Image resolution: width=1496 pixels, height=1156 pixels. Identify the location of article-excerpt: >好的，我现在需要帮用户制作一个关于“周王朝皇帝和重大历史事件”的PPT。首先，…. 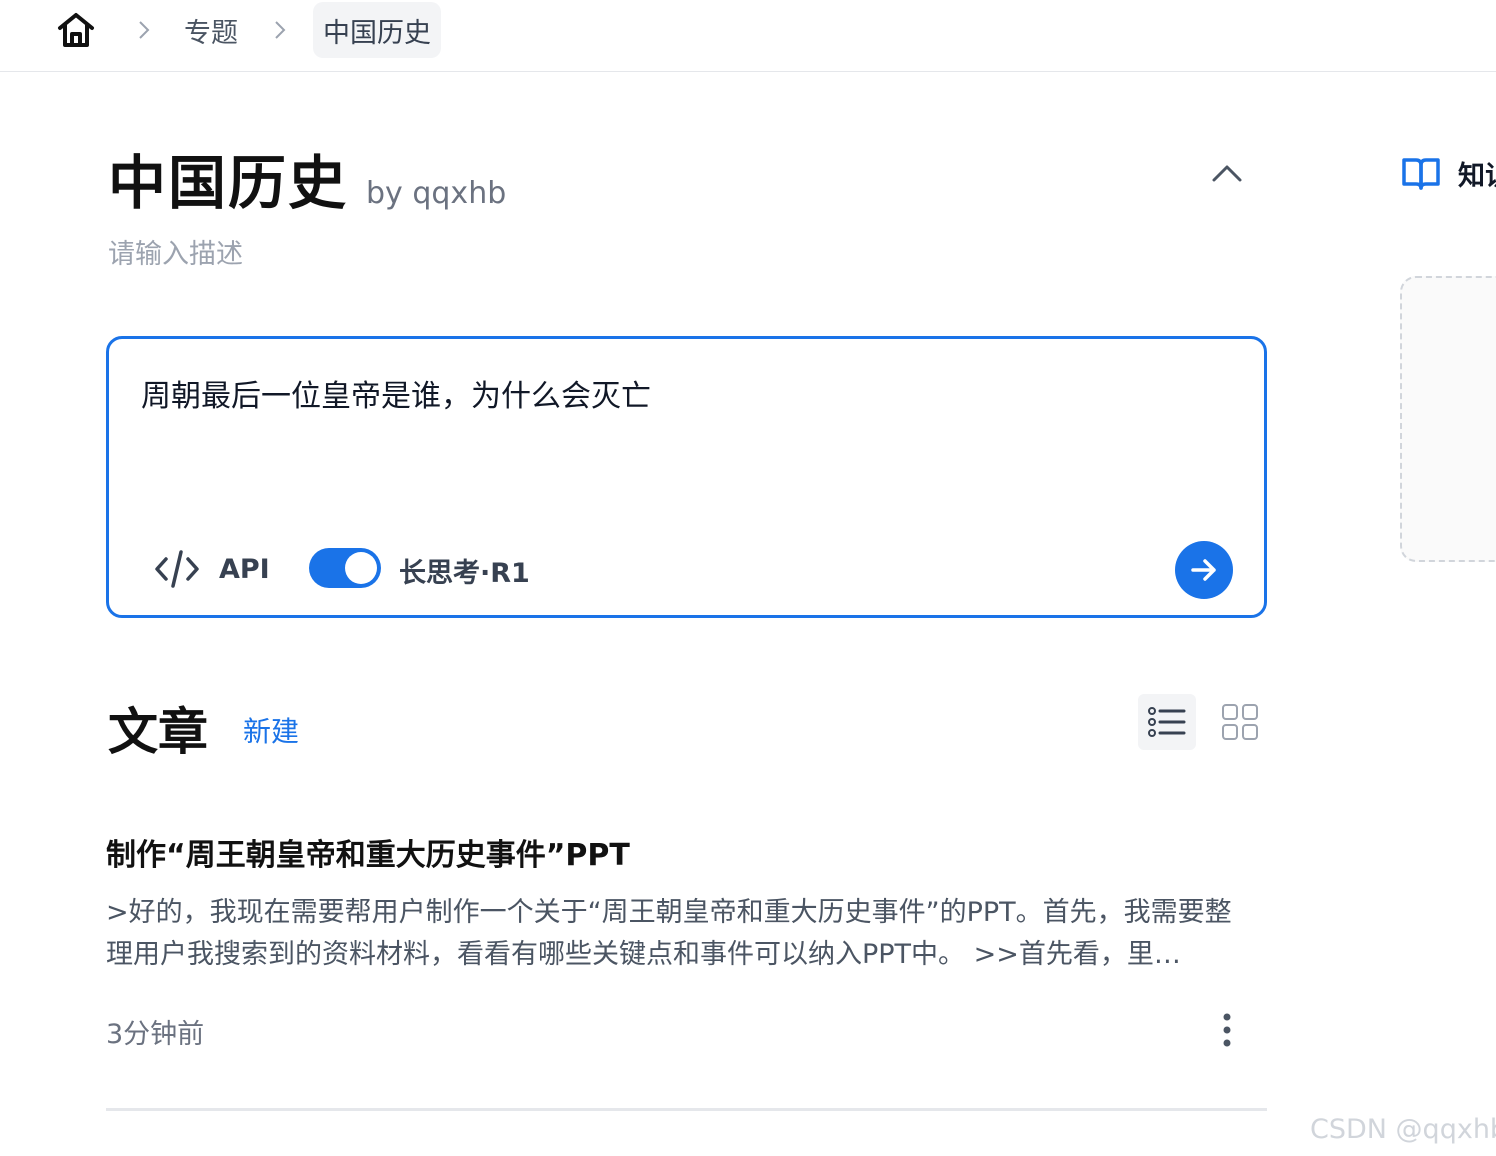
(669, 933).